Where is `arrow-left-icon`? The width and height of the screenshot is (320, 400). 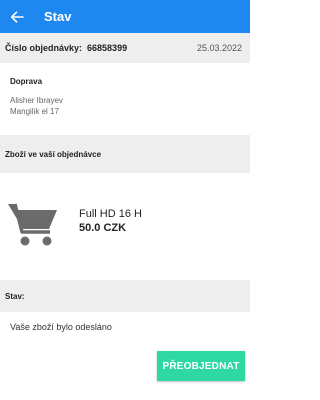
arrow-left-icon is located at coordinates (17, 16).